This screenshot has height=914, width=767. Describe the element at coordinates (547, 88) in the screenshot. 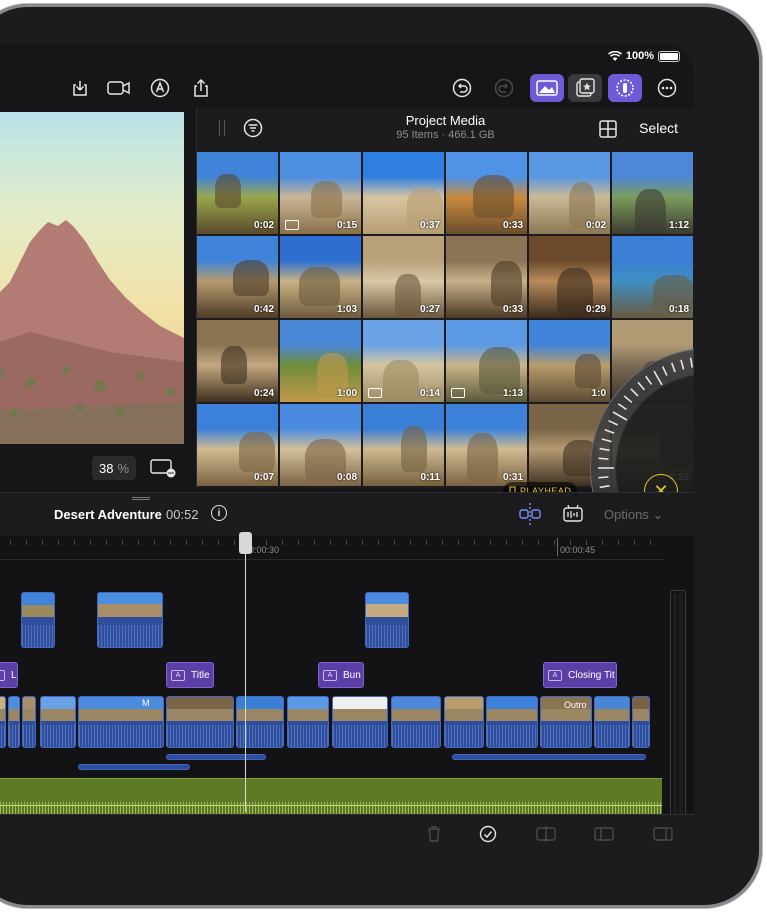

I see `photos-icon` at that location.